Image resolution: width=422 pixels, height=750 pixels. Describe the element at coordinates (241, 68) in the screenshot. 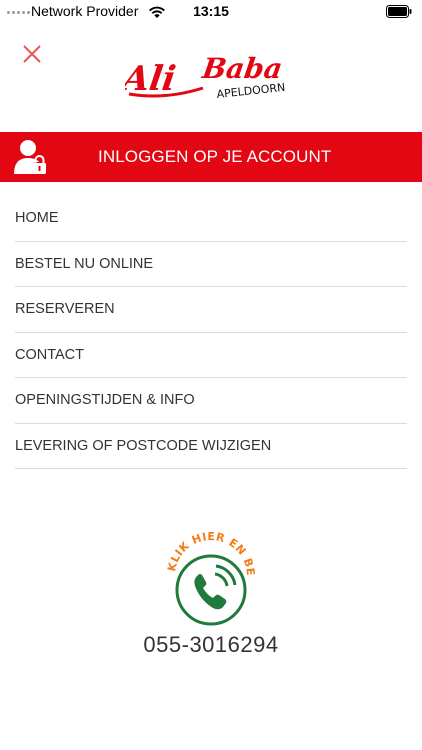

I see `svg-text: Baba` at that location.